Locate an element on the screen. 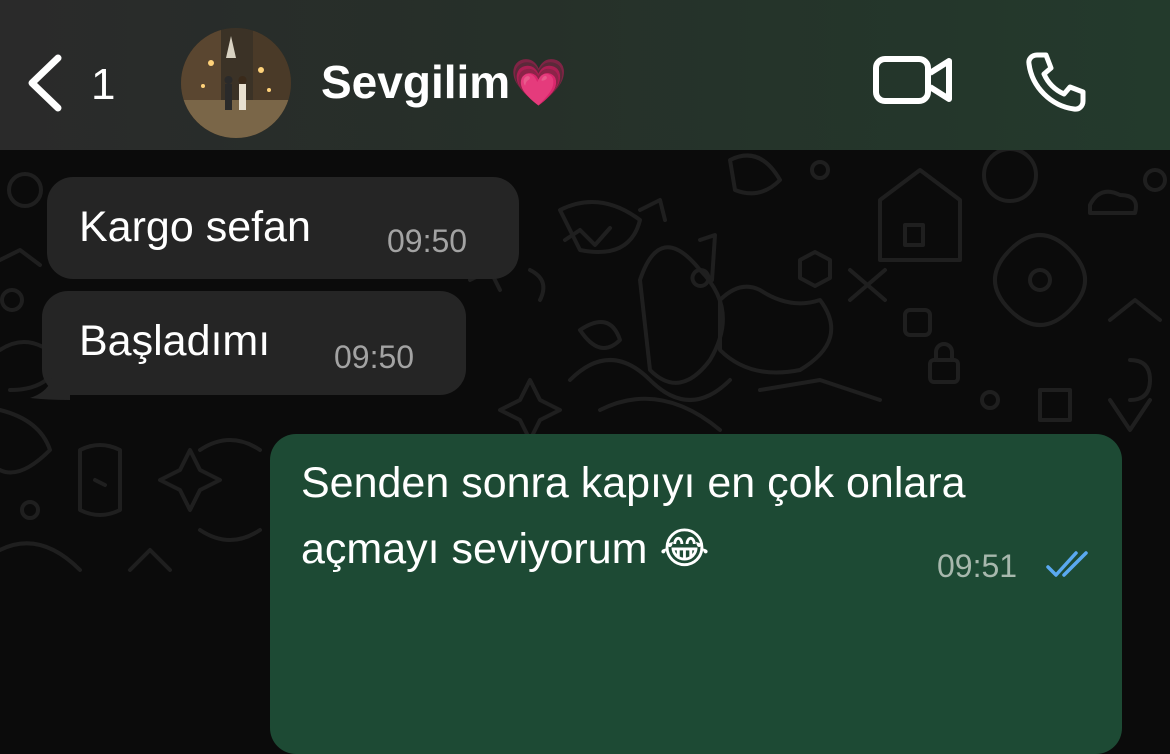  read-receipt-icon is located at coordinates (1067, 564).